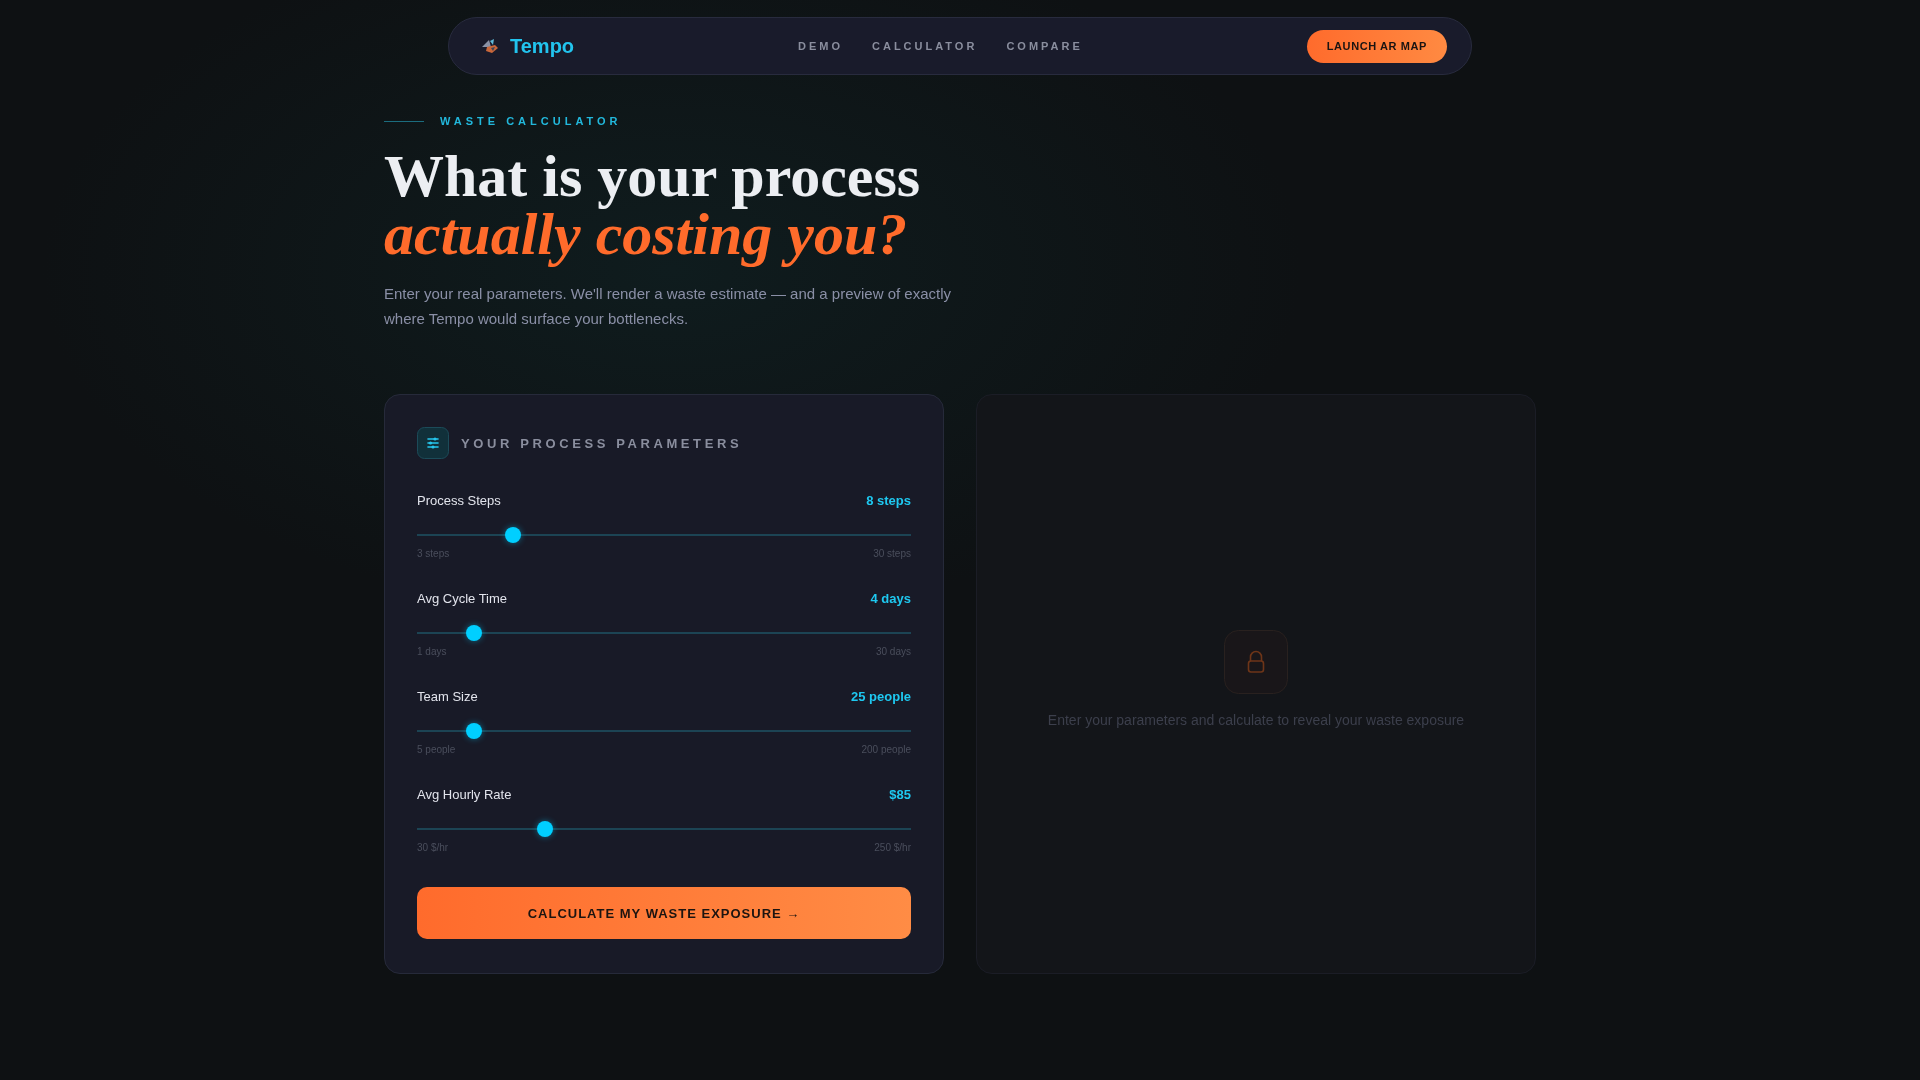 This screenshot has height=1080, width=1920. I want to click on slider-label: Team Size, so click(447, 696).